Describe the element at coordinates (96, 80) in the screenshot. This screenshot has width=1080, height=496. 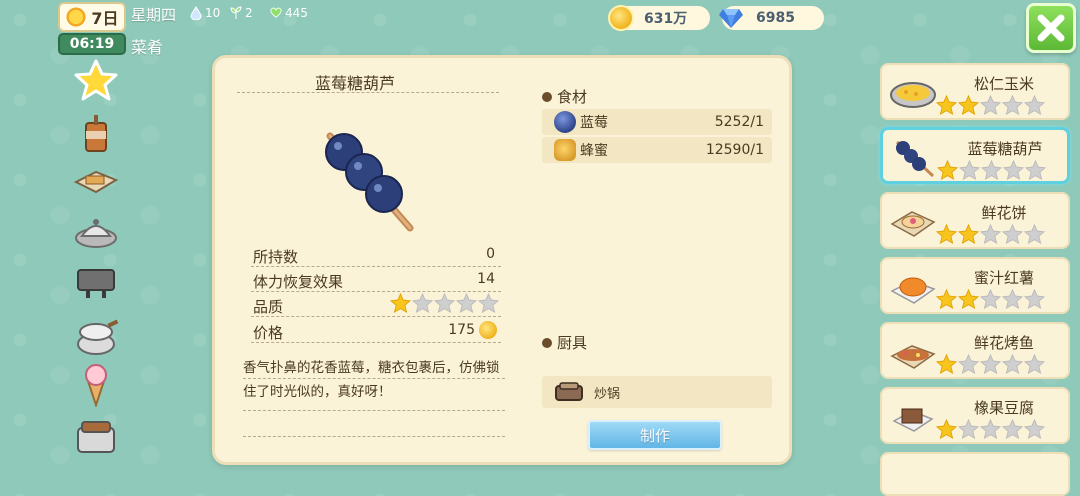
I see `star-tab-icon` at that location.